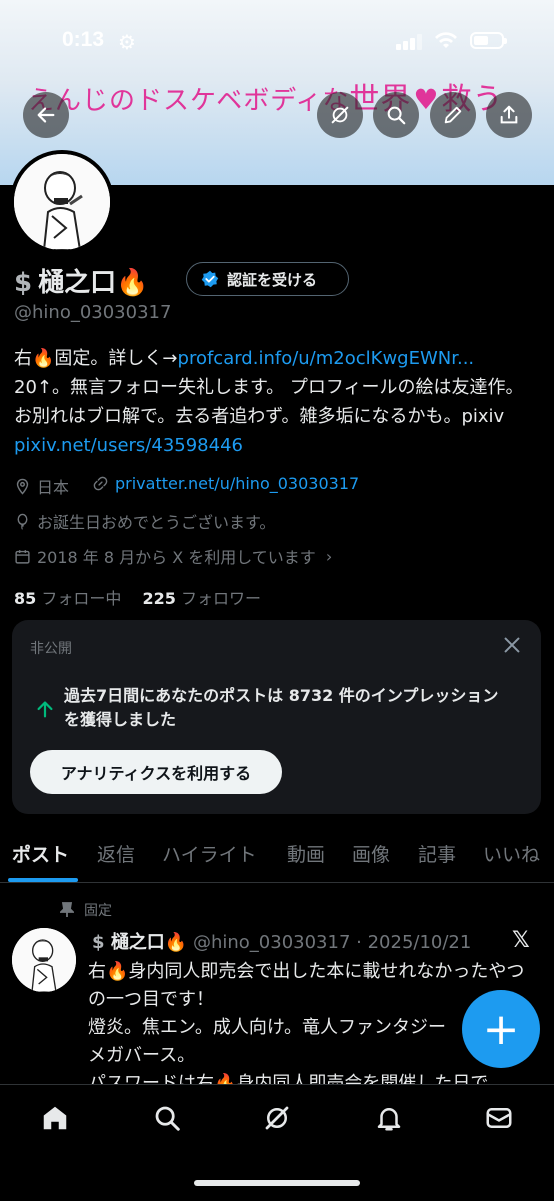  What do you see at coordinates (98, 911) in the screenshot?
I see `pinned-label: 固定` at bounding box center [98, 911].